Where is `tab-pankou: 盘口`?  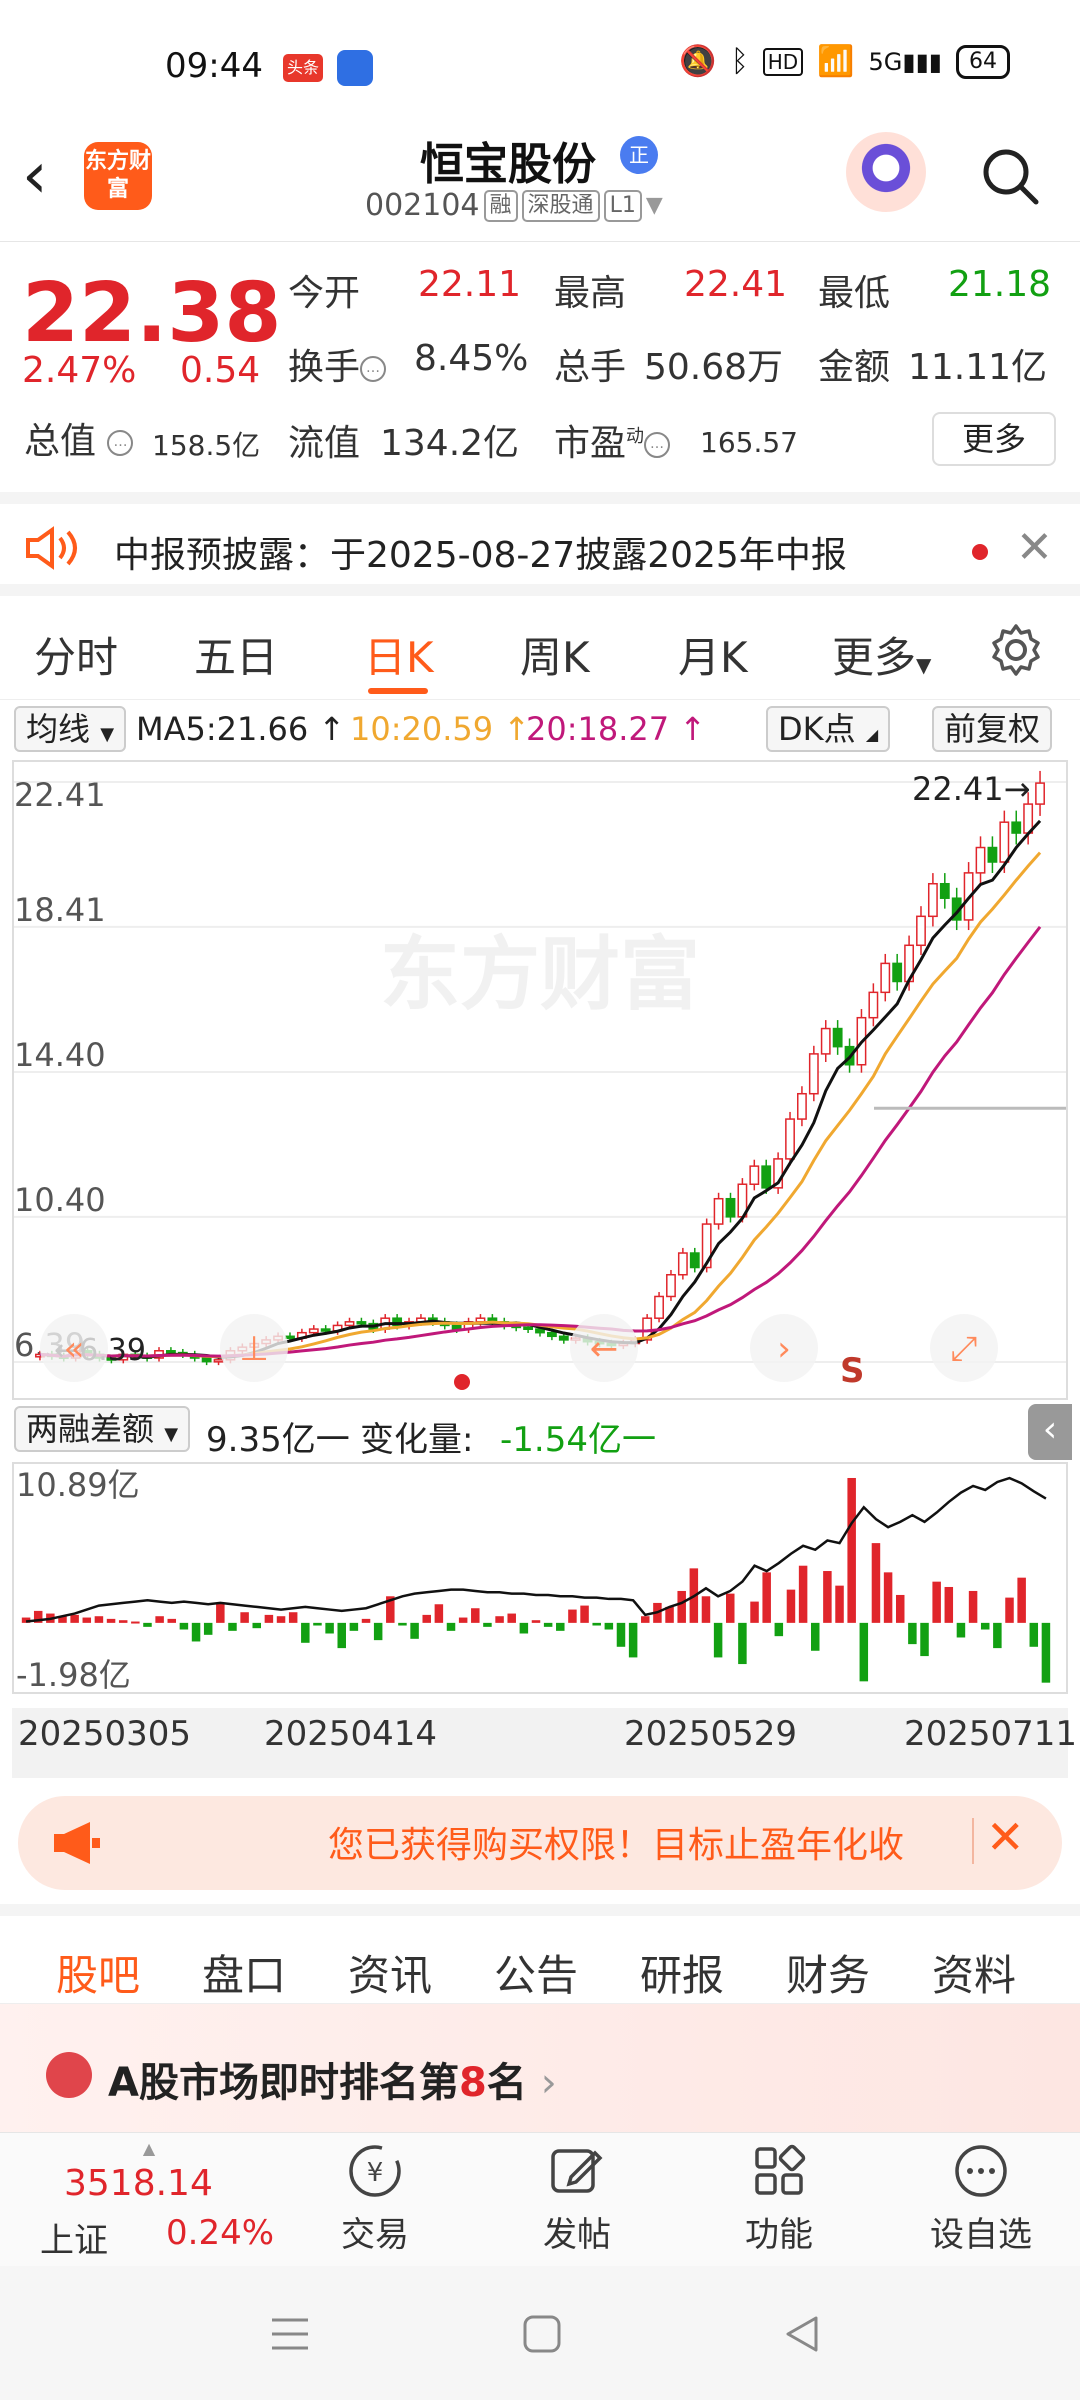 tab-pankou: 盘口 is located at coordinates (244, 1972).